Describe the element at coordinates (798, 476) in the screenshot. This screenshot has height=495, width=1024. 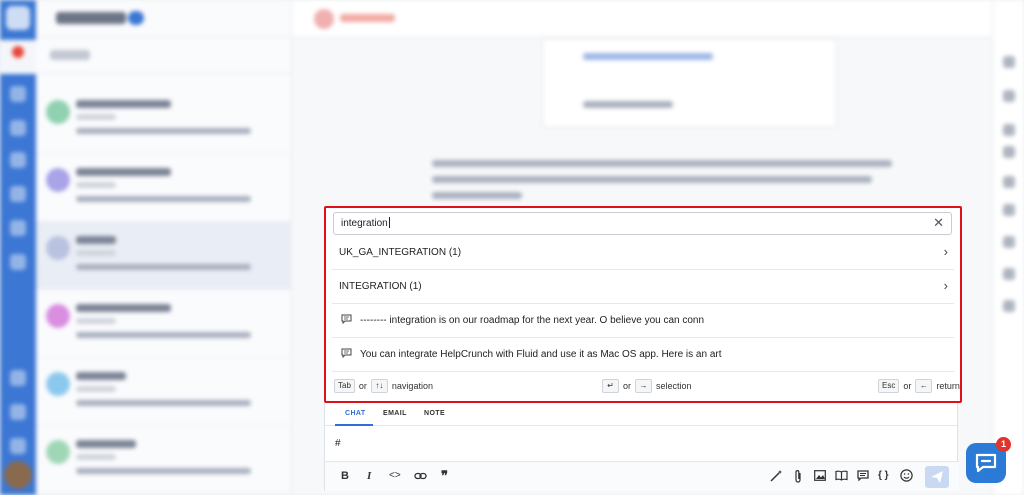
I see `paperclip-icon` at that location.